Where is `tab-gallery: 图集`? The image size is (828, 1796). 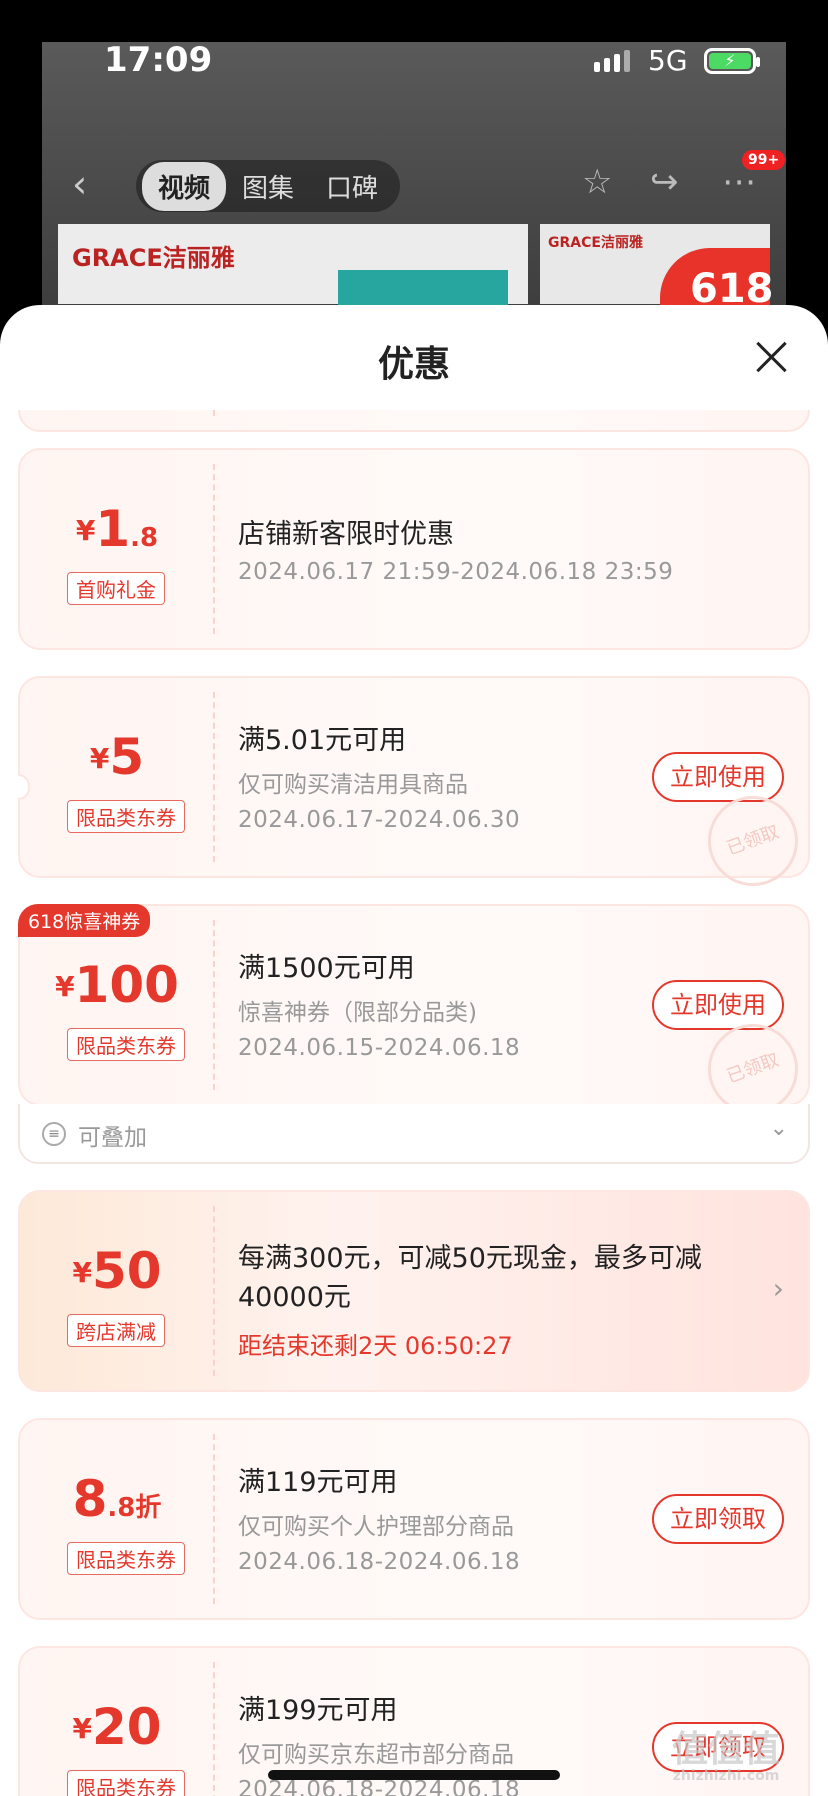
tab-gallery: 图集 is located at coordinates (268, 186).